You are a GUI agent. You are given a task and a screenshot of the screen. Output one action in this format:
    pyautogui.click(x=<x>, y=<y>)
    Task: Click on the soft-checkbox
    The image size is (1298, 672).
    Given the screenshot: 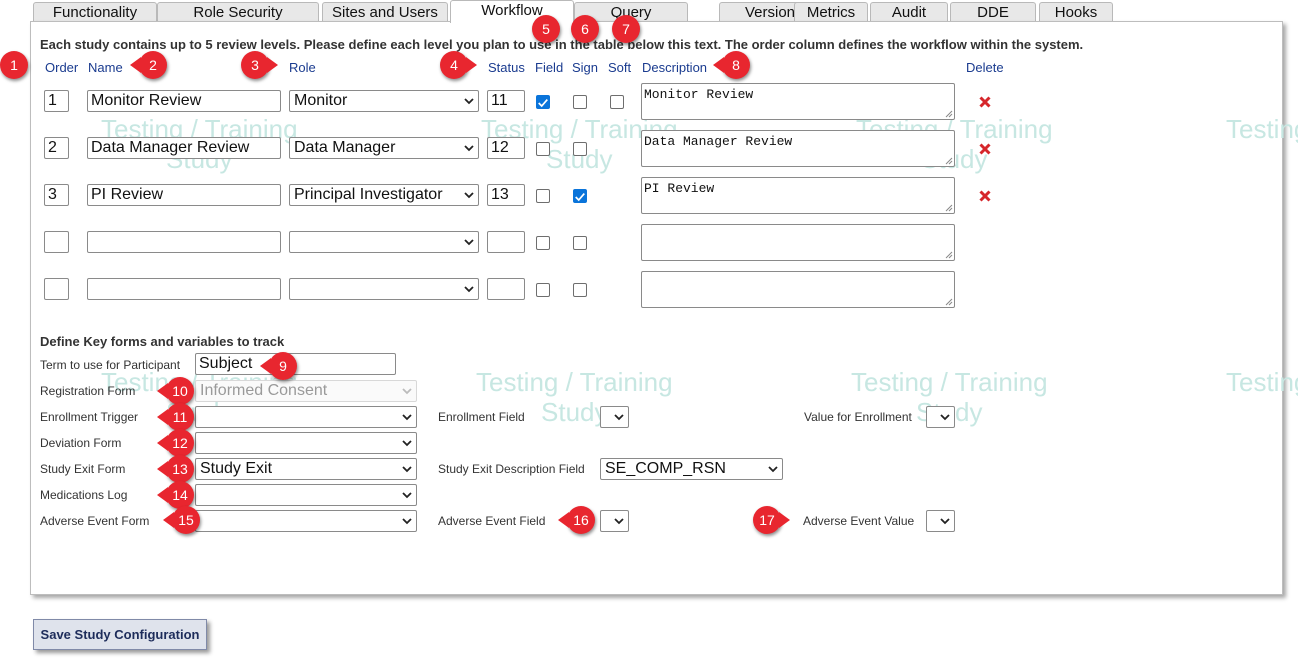 What is the action you would take?
    pyautogui.click(x=617, y=102)
    